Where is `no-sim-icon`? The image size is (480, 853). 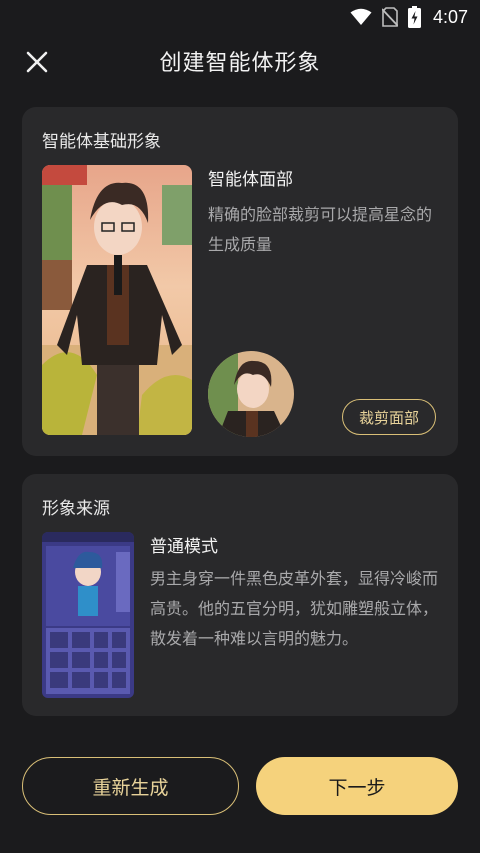 no-sim-icon is located at coordinates (389, 17).